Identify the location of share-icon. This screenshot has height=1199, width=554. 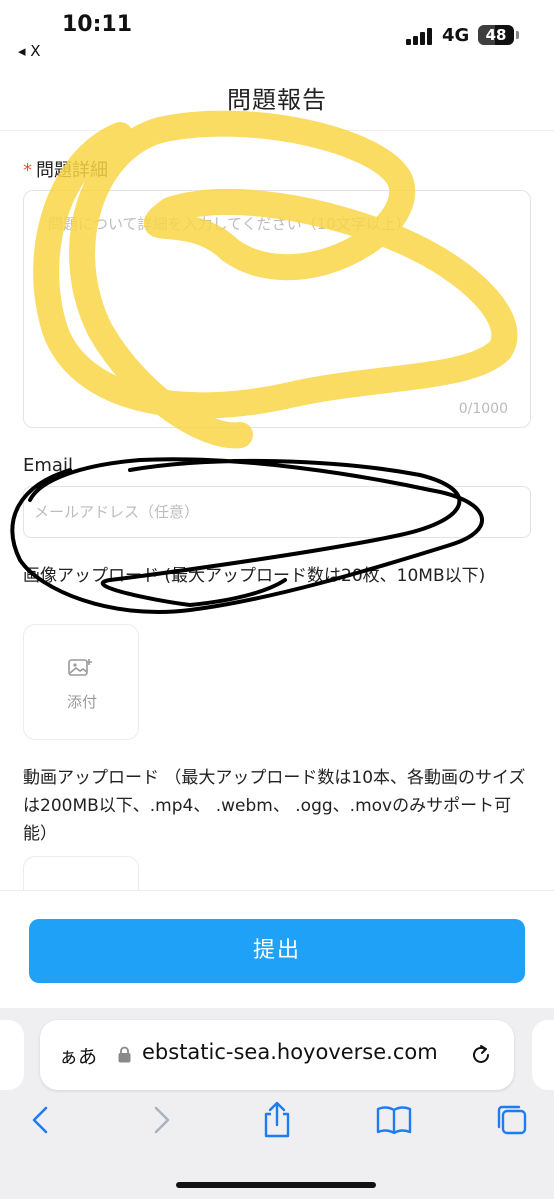
(277, 1120).